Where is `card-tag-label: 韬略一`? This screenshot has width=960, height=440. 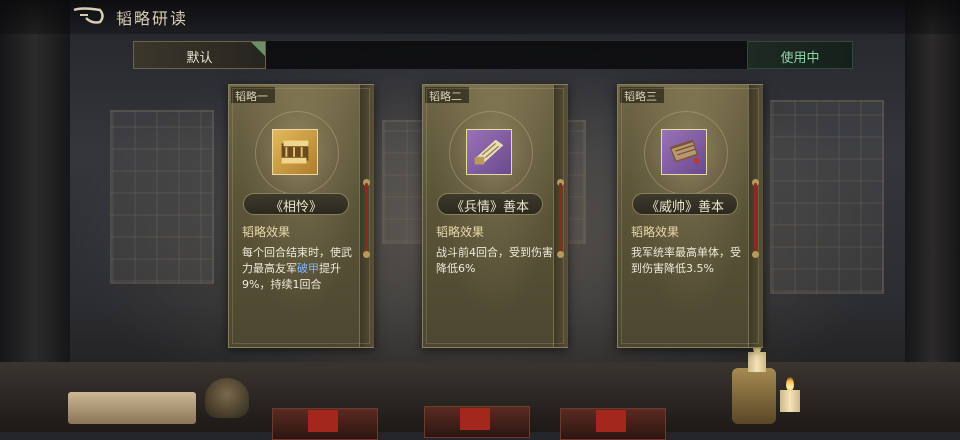 card-tag-label: 韬略一 is located at coordinates (251, 96).